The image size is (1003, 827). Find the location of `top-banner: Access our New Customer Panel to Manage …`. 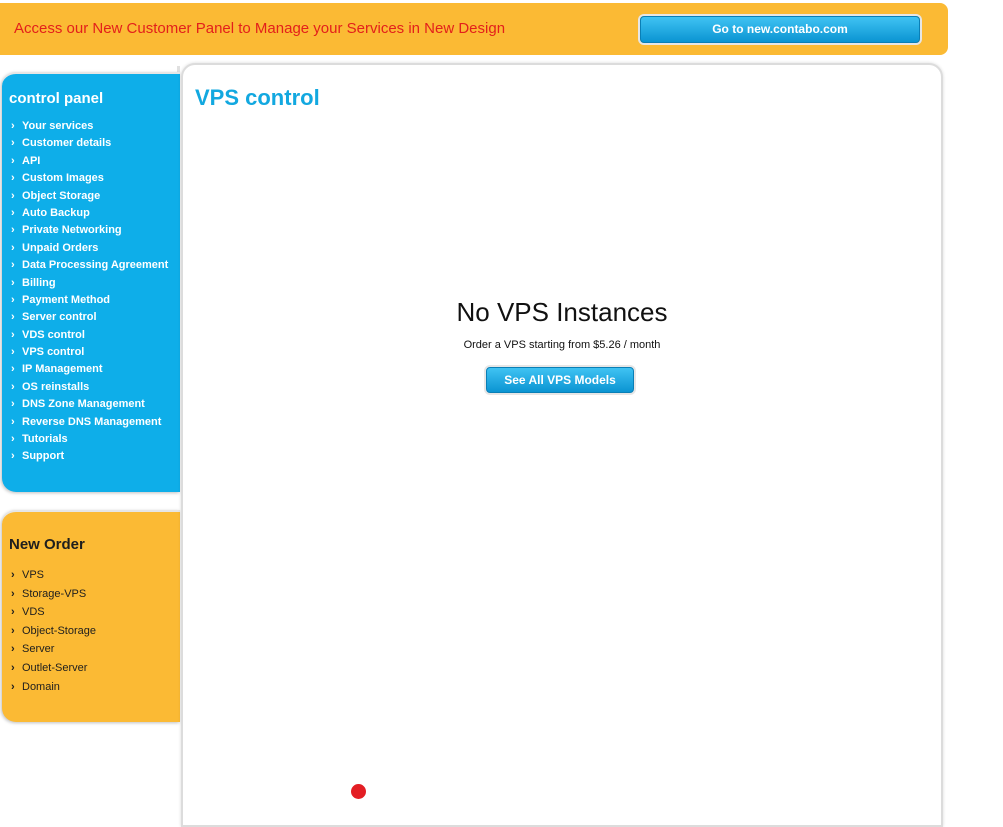

top-banner: Access our New Customer Panel to Manage … is located at coordinates (474, 29).